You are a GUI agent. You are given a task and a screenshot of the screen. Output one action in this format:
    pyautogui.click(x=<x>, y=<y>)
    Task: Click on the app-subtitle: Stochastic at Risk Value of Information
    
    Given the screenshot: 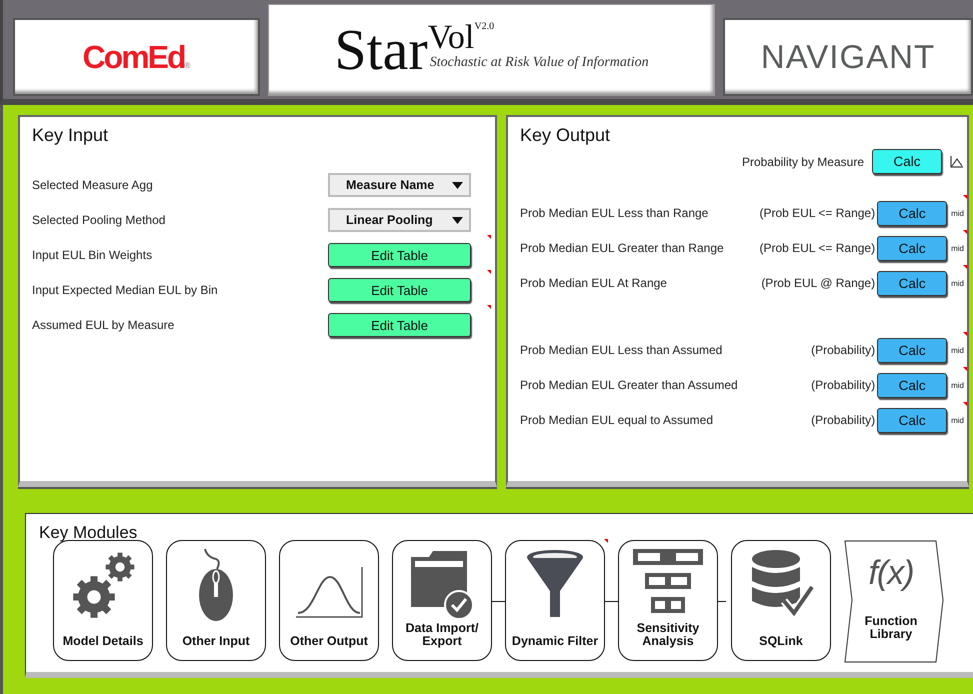 What is the action you would take?
    pyautogui.click(x=539, y=63)
    